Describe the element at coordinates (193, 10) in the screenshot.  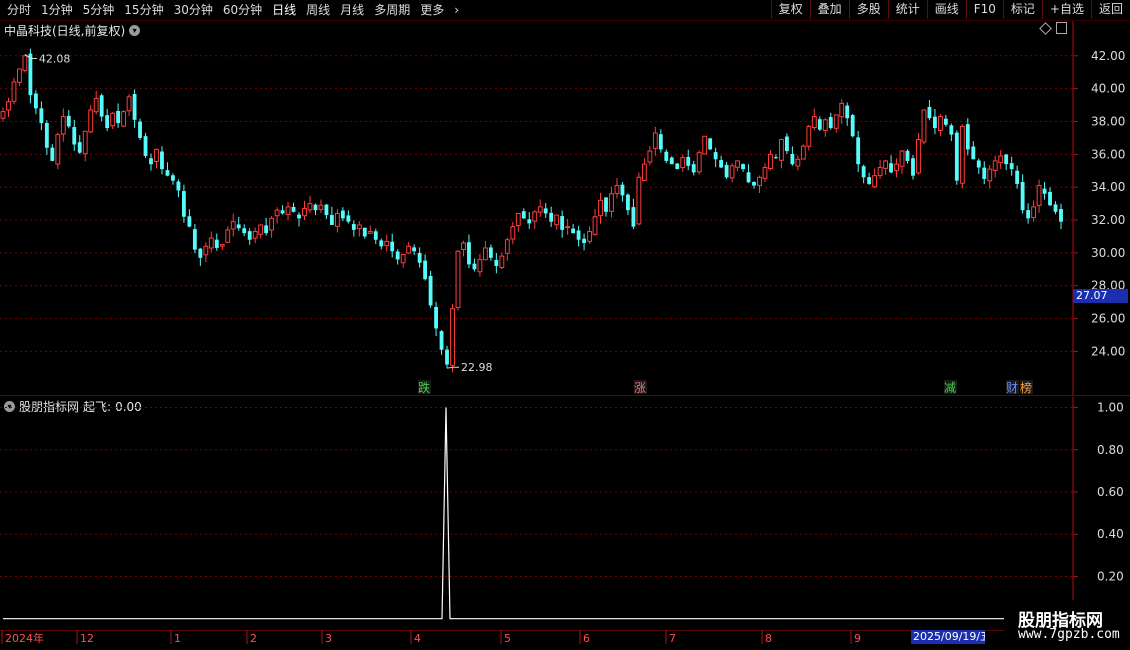
I see `period-tab-4: 30分钟` at that location.